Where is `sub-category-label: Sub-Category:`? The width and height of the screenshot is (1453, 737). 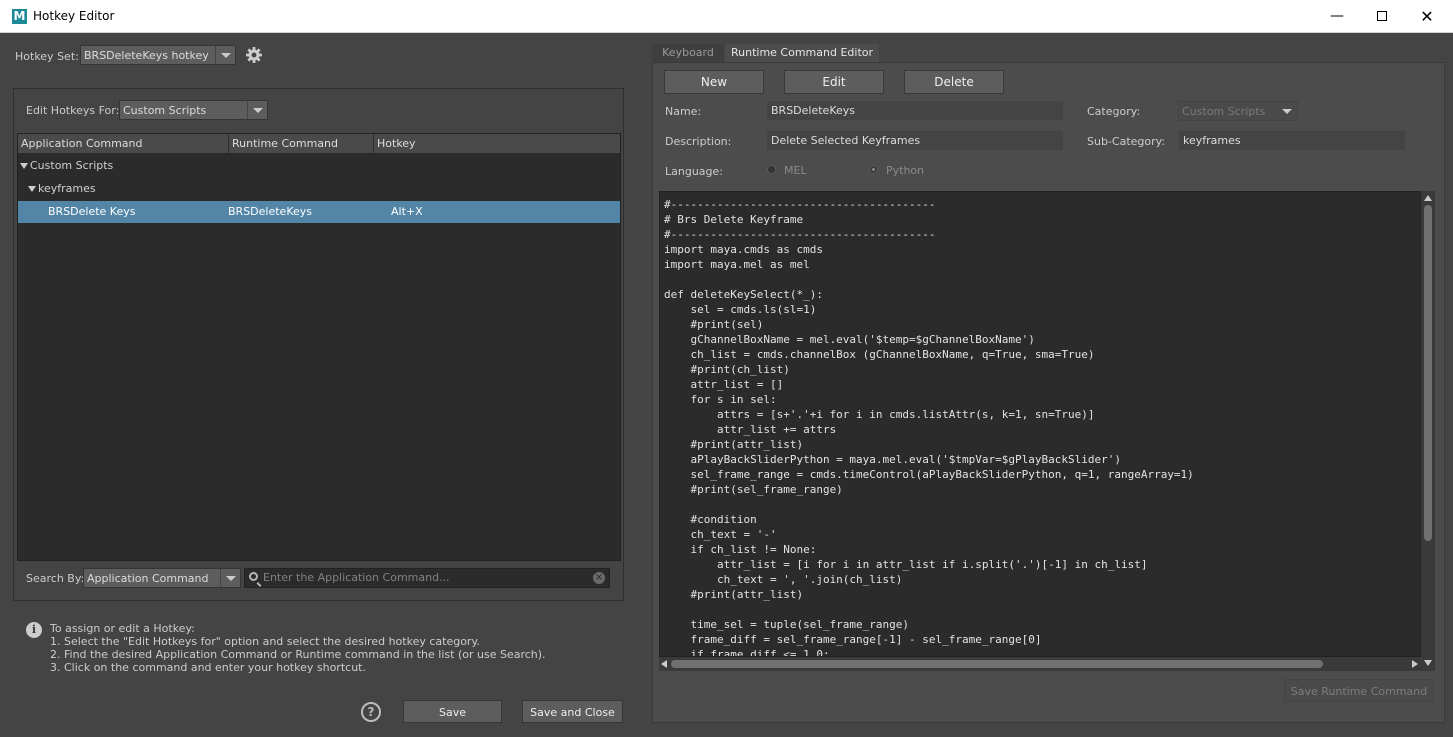
sub-category-label: Sub-Category: is located at coordinates (1126, 141).